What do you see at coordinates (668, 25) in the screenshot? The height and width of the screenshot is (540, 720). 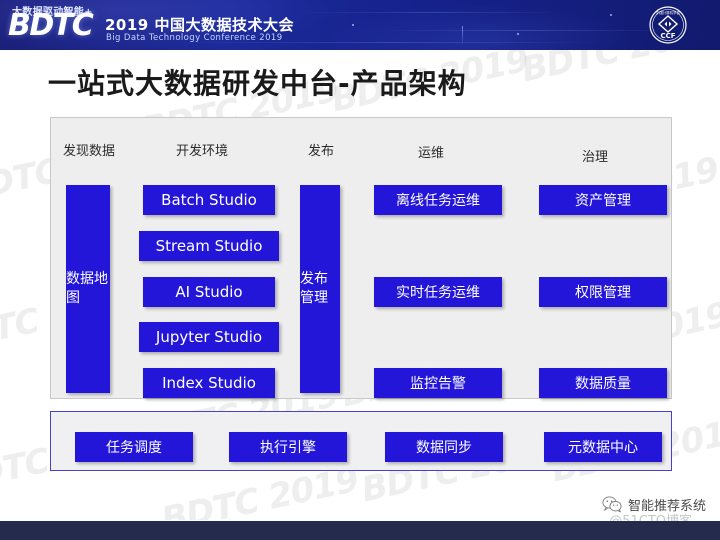 I see `ccf-logo-icon: CCF 中国计算机学会` at bounding box center [668, 25].